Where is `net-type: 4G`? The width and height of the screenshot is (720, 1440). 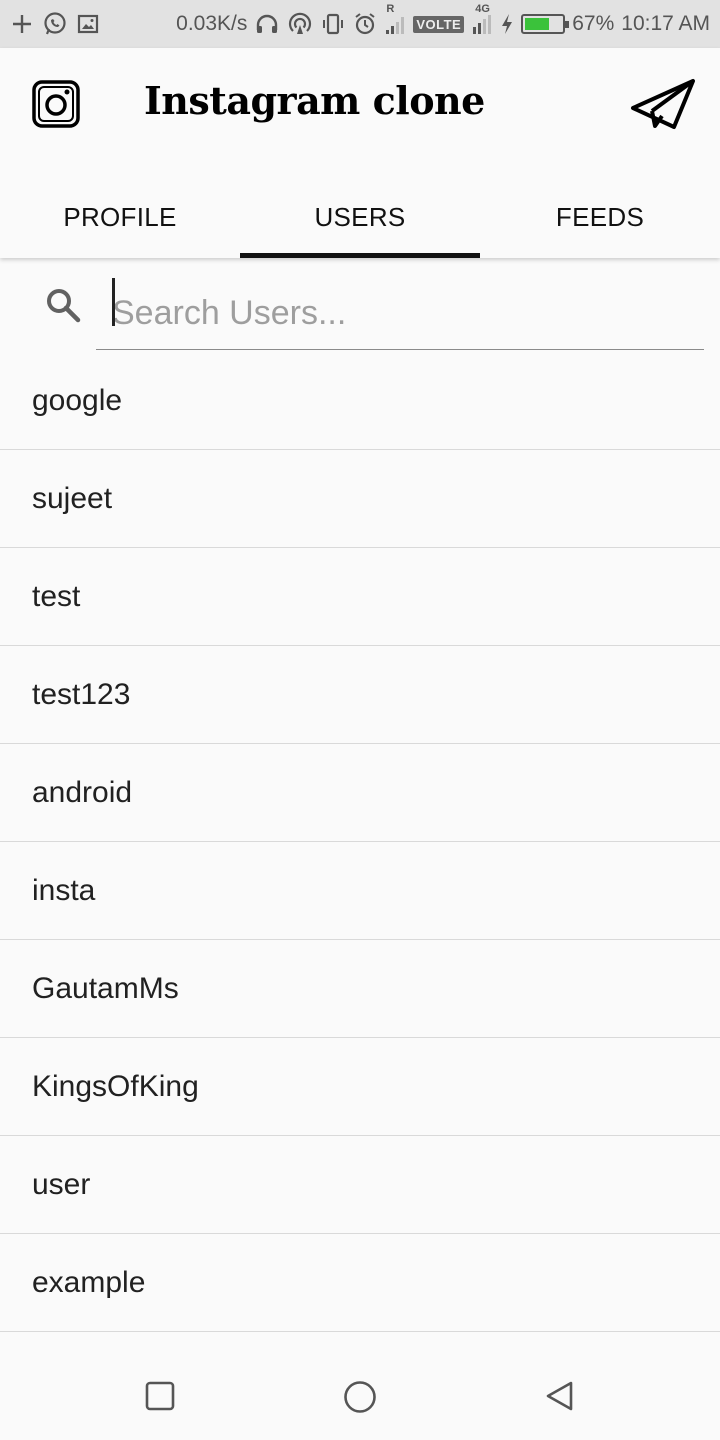
net-type: 4G is located at coordinates (482, 9).